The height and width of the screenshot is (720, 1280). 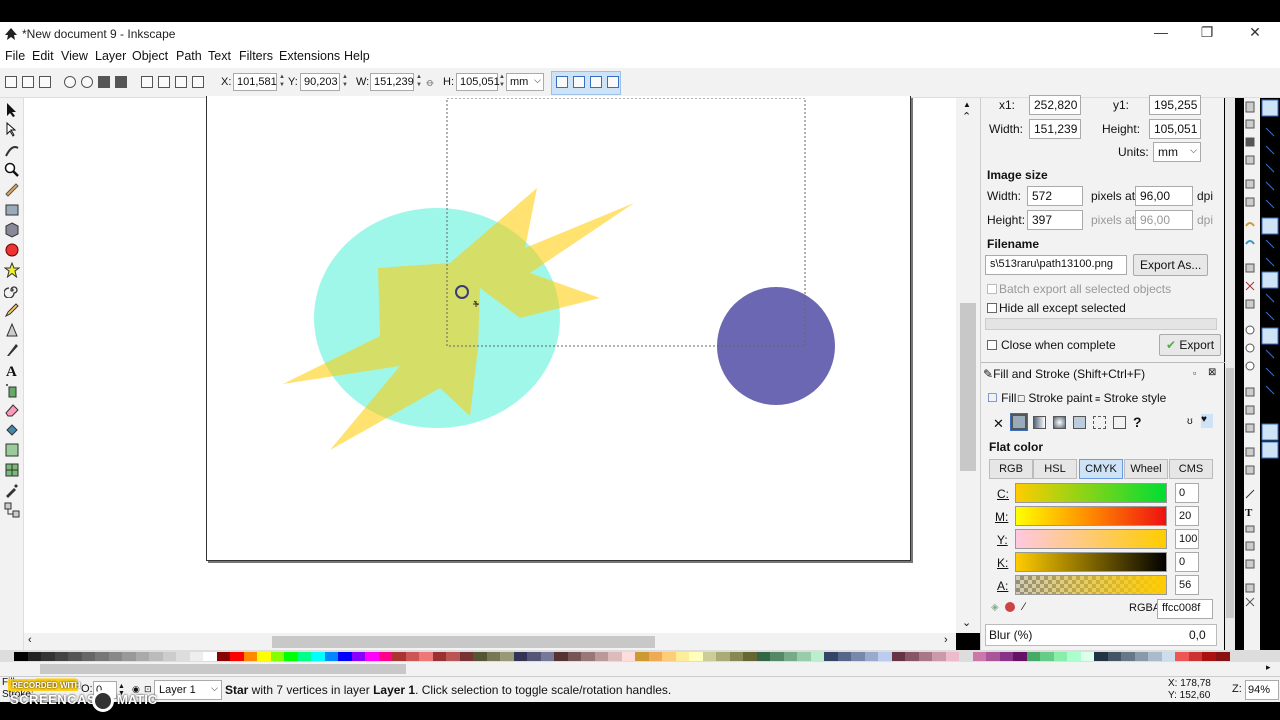 I want to click on restore-button: ❐, so click(x=1207, y=34).